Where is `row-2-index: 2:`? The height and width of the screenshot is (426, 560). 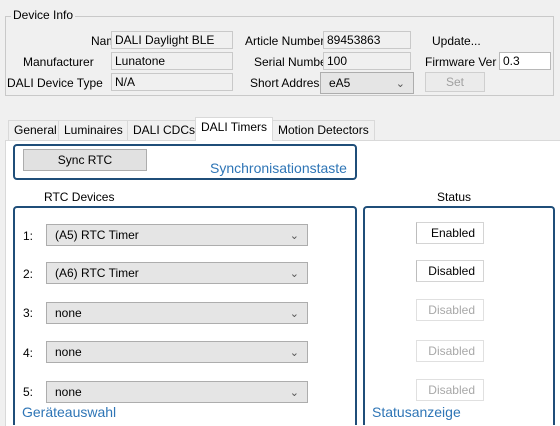
row-2-index: 2: is located at coordinates (28, 274).